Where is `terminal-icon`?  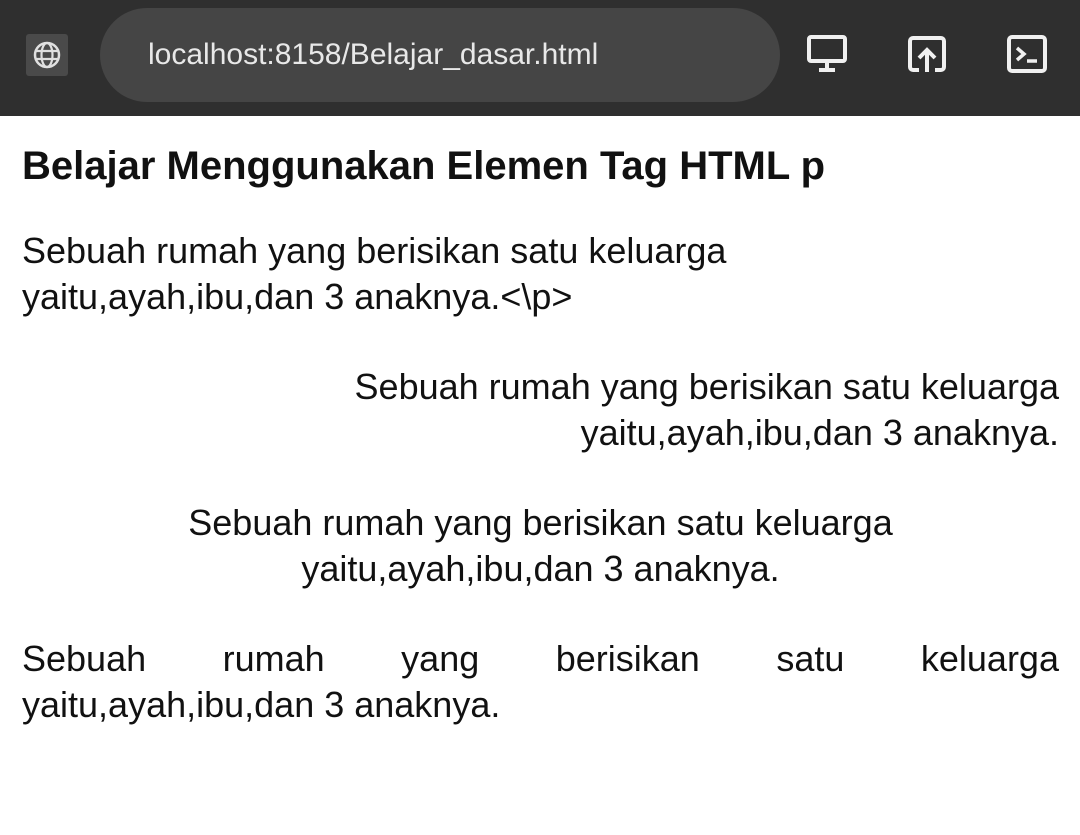
terminal-icon is located at coordinates (1027, 54).